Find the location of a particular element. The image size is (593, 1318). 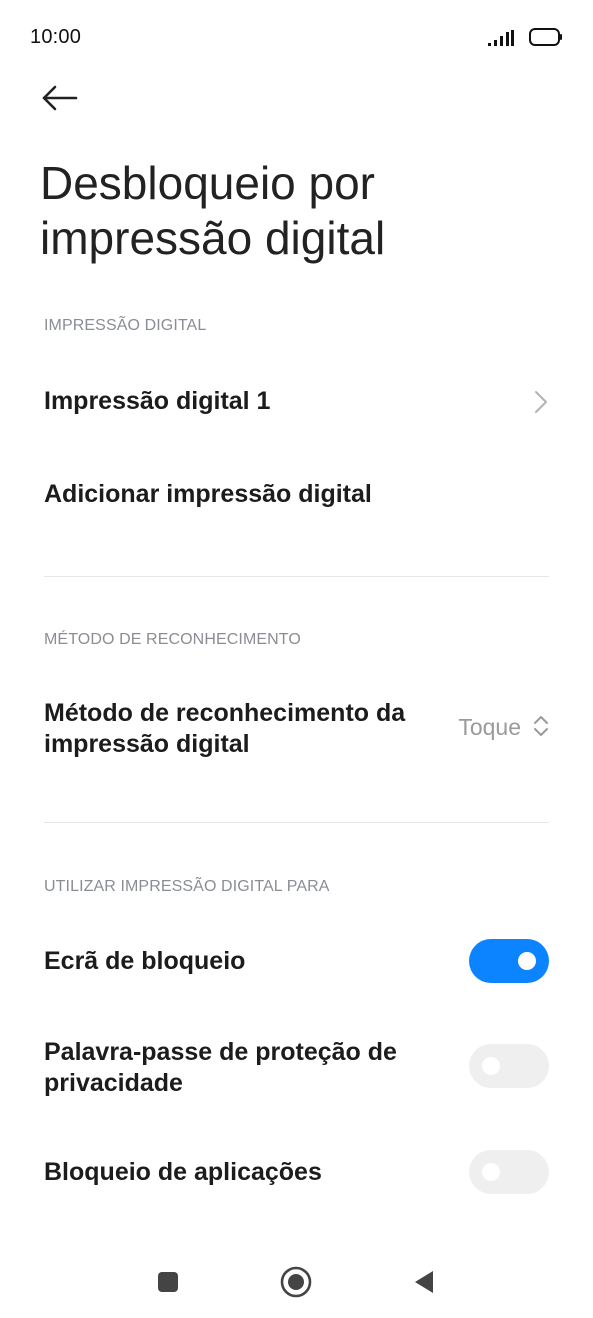

privacy-password-label: Palavra-passe de proteção de privacidade is located at coordinates (220, 1067).